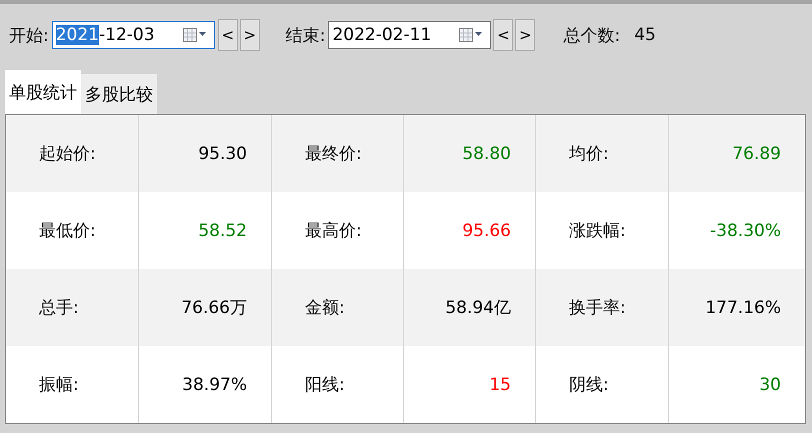 The width and height of the screenshot is (812, 433). What do you see at coordinates (333, 231) in the screenshot?
I see `stat-label: 最高价:` at bounding box center [333, 231].